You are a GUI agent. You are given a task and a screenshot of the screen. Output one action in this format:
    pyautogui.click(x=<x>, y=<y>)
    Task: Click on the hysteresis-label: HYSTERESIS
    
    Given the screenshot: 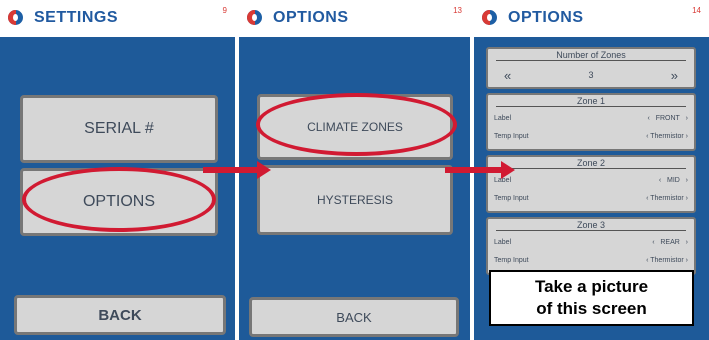 What is the action you would take?
    pyautogui.click(x=355, y=200)
    